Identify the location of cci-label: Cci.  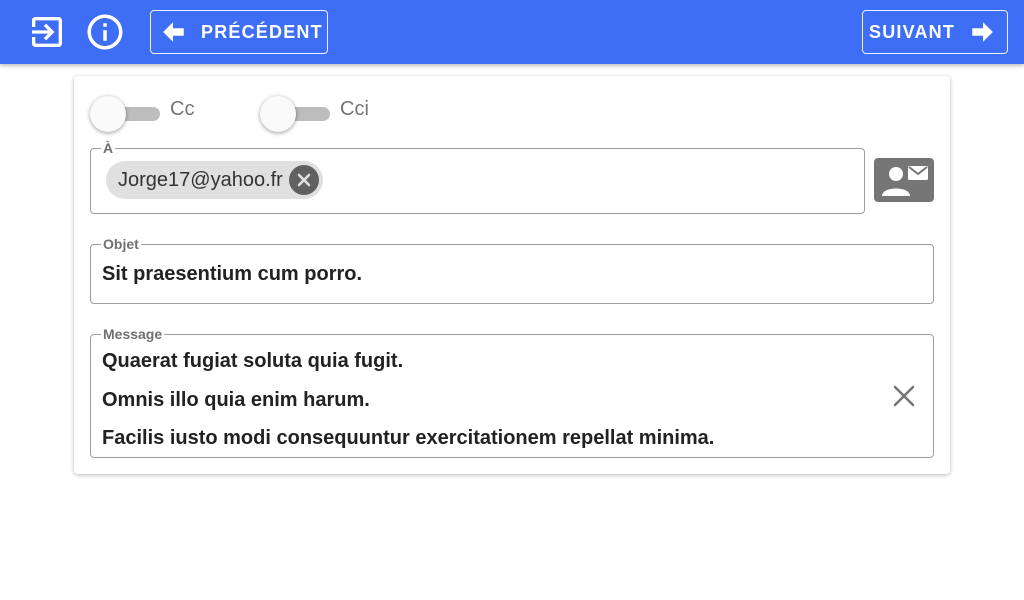
(354, 109).